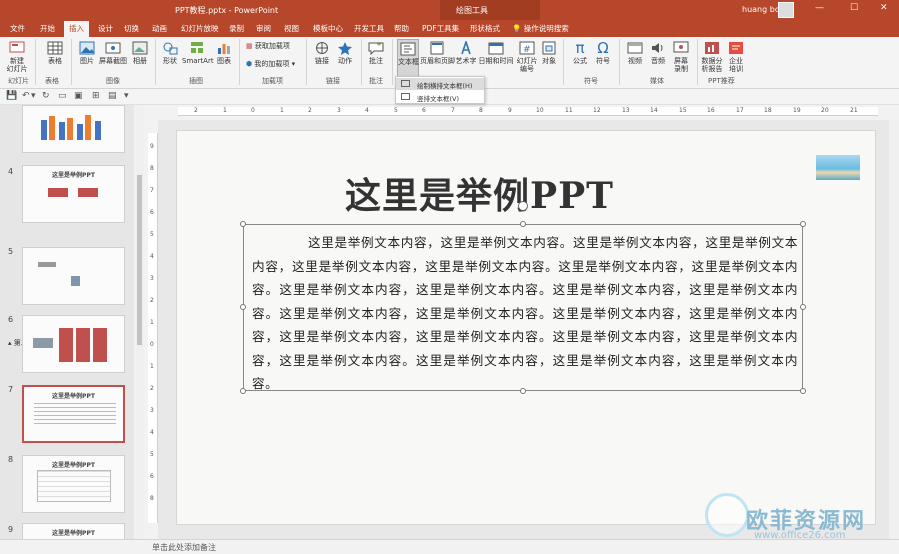 This screenshot has height=554, width=899. I want to click on rotate-handle, so click(523, 206).